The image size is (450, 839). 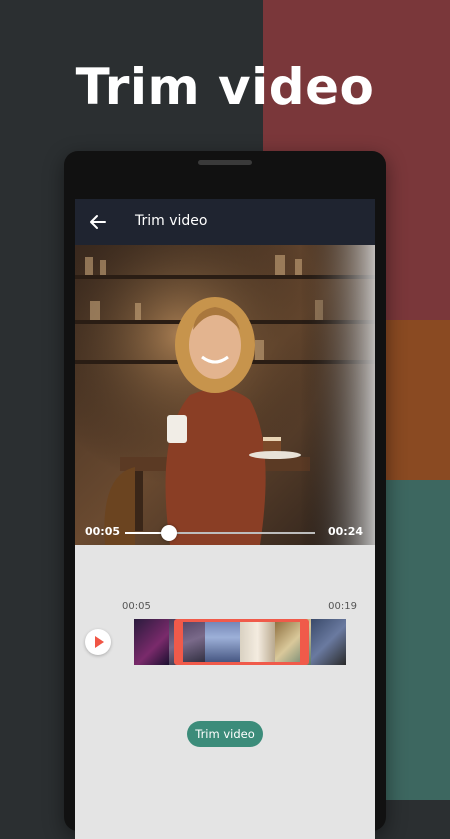 What do you see at coordinates (241, 642) in the screenshot?
I see `trim-selection-handles` at bounding box center [241, 642].